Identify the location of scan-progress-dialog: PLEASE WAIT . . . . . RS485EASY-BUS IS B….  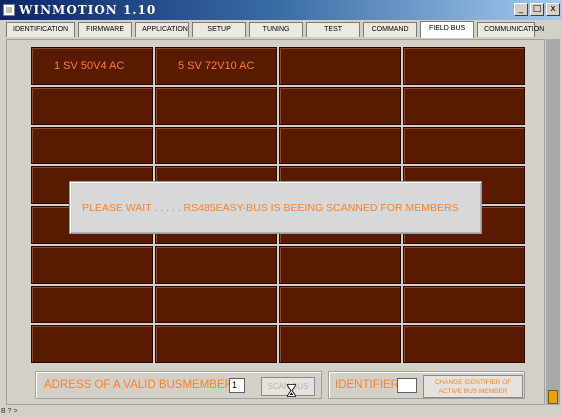
(275, 207).